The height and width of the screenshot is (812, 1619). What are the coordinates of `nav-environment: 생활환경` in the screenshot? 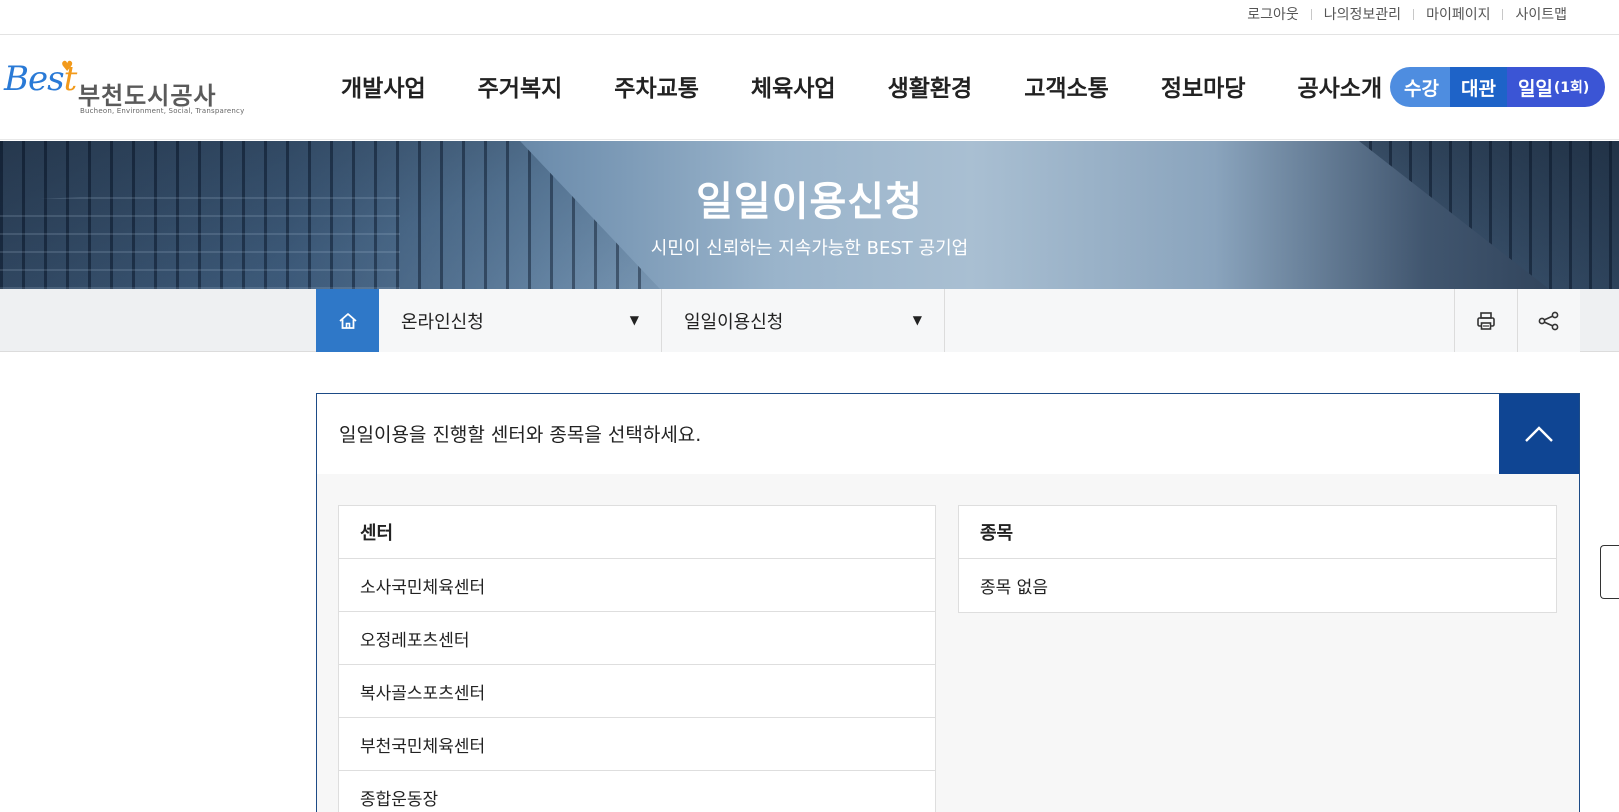 It's located at (930, 86).